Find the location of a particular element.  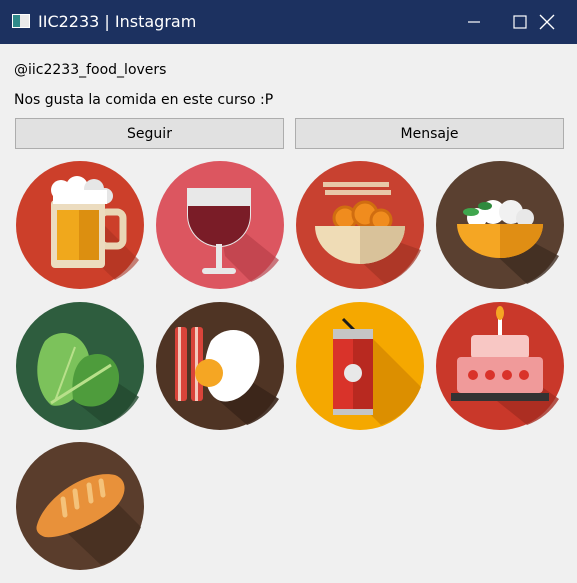

photo-noodles is located at coordinates (360, 225).